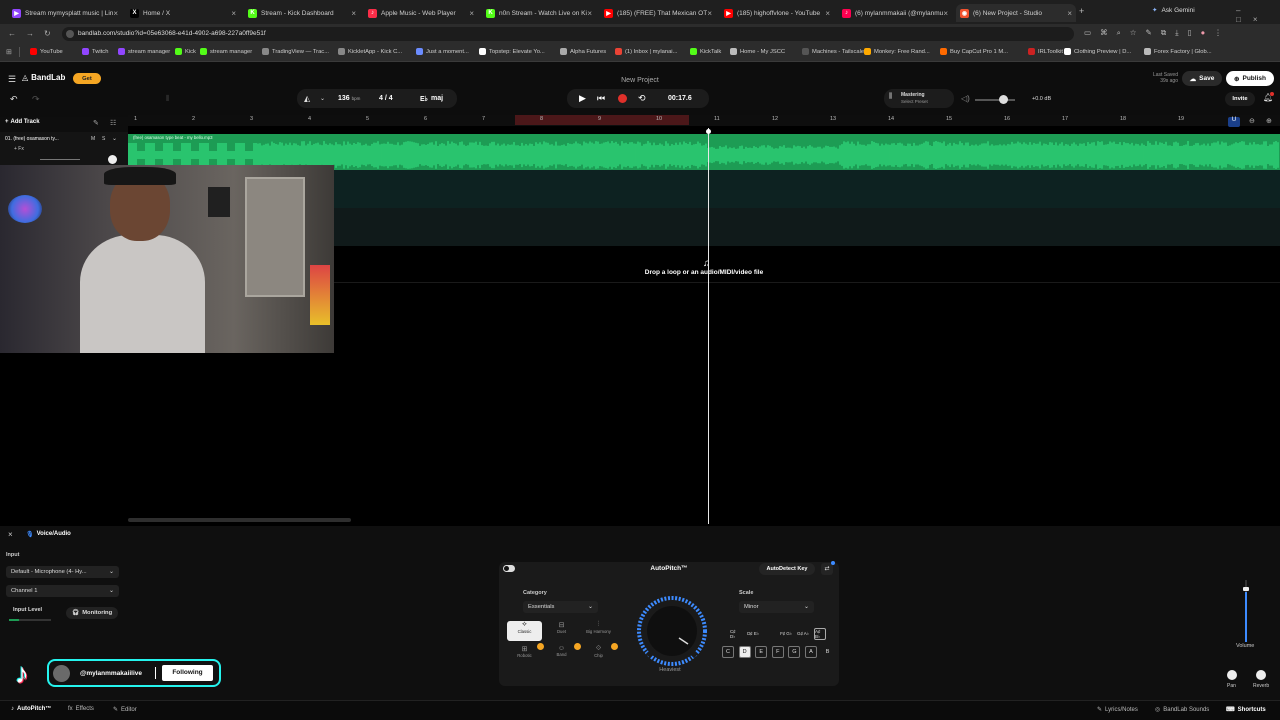 The width and height of the screenshot is (1280, 720). I want to click on mute-button: M, so click(93, 139).